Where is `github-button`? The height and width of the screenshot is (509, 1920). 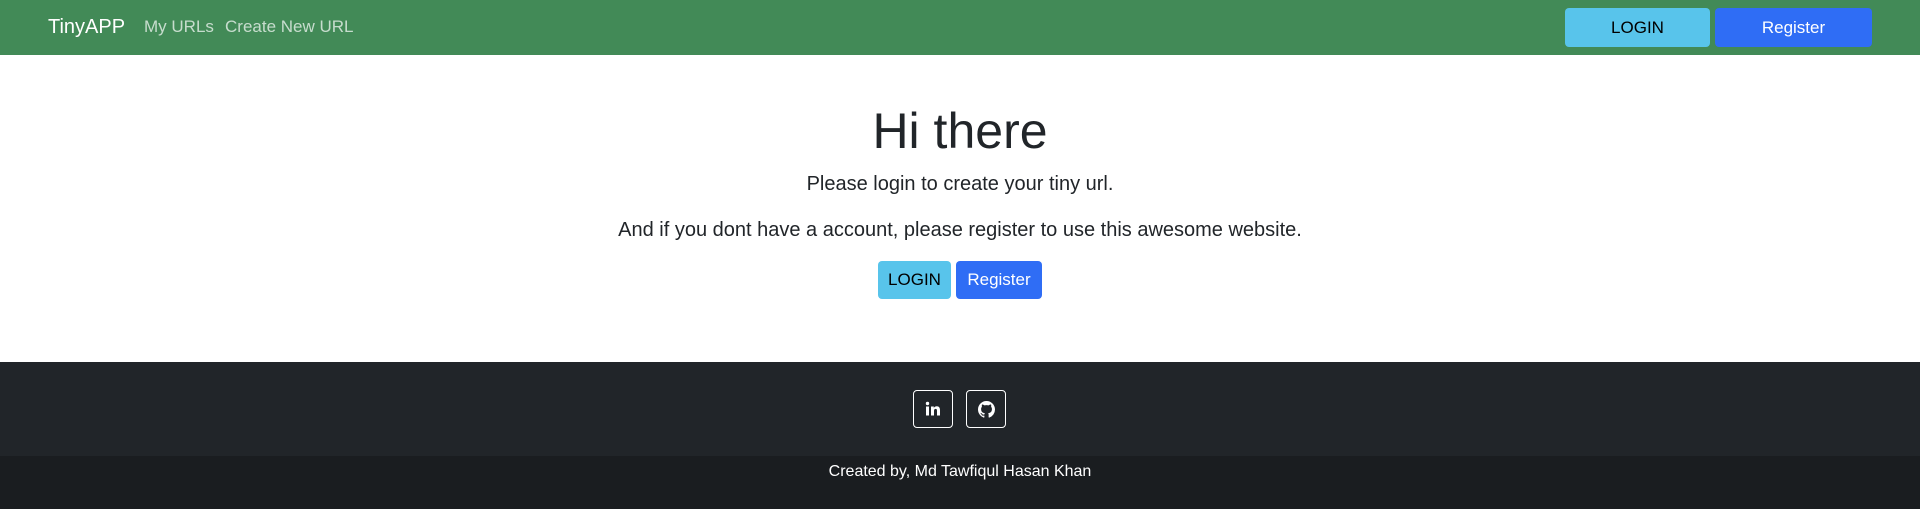
github-button is located at coordinates (986, 409).